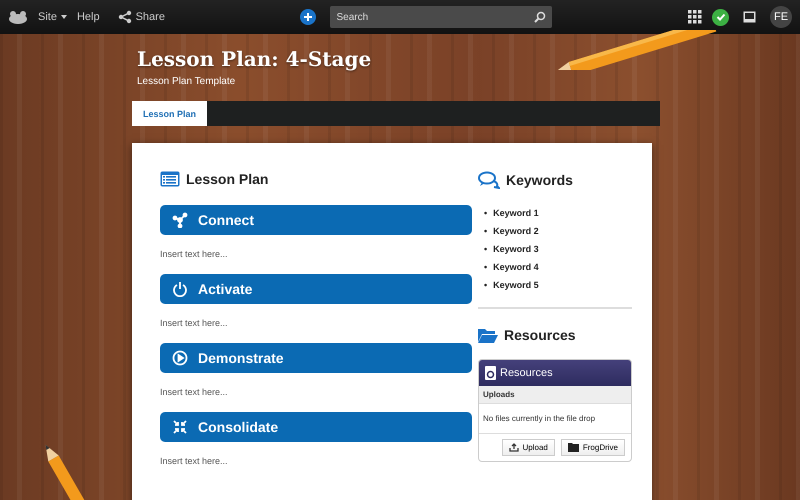 This screenshot has width=800, height=500. I want to click on section-heading: Keywords, so click(539, 180).